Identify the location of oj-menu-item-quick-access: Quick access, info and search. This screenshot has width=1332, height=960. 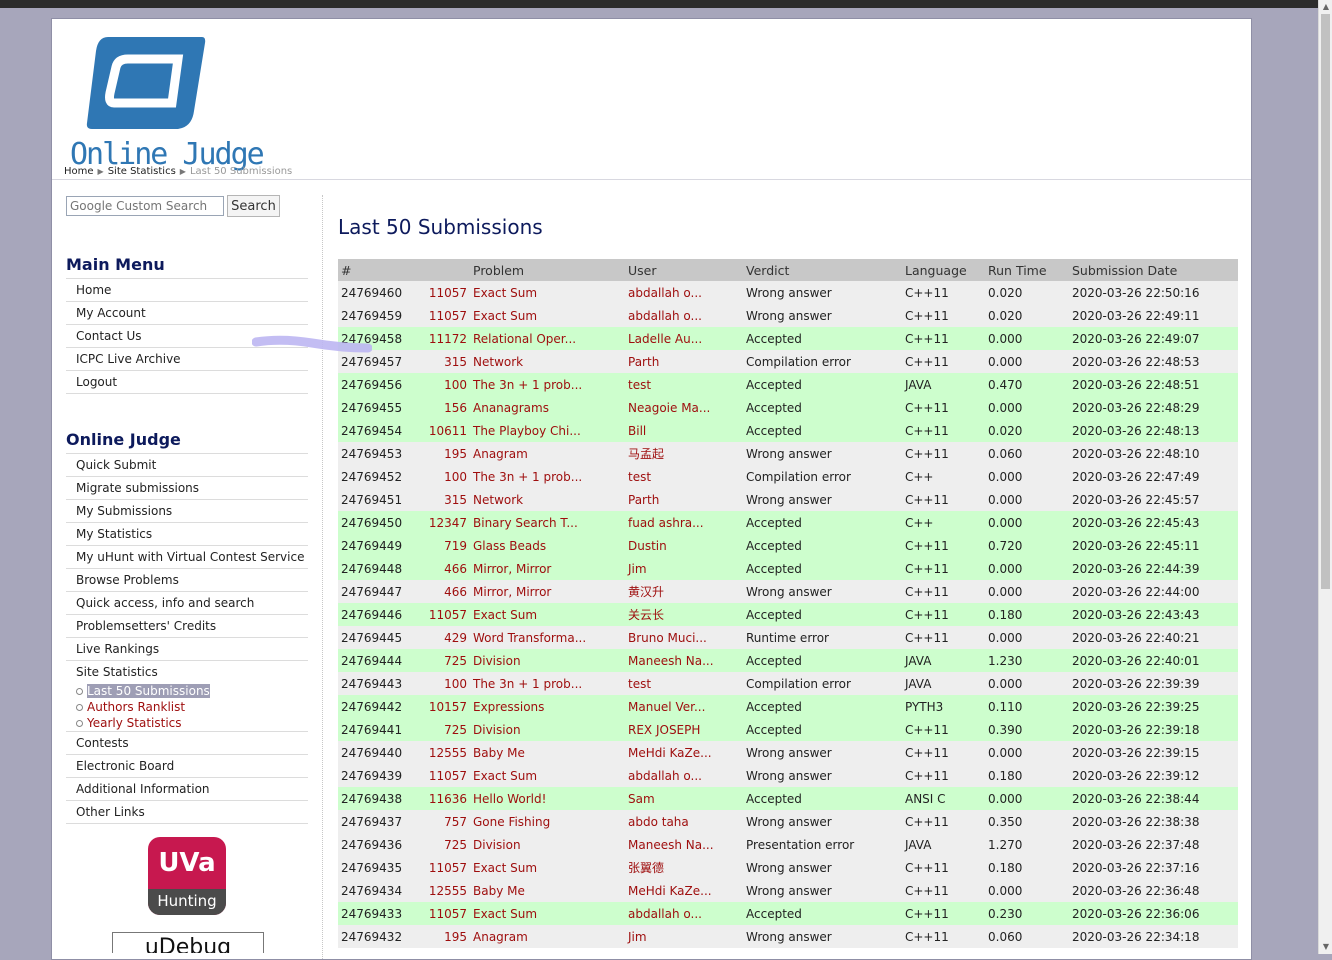
(187, 602).